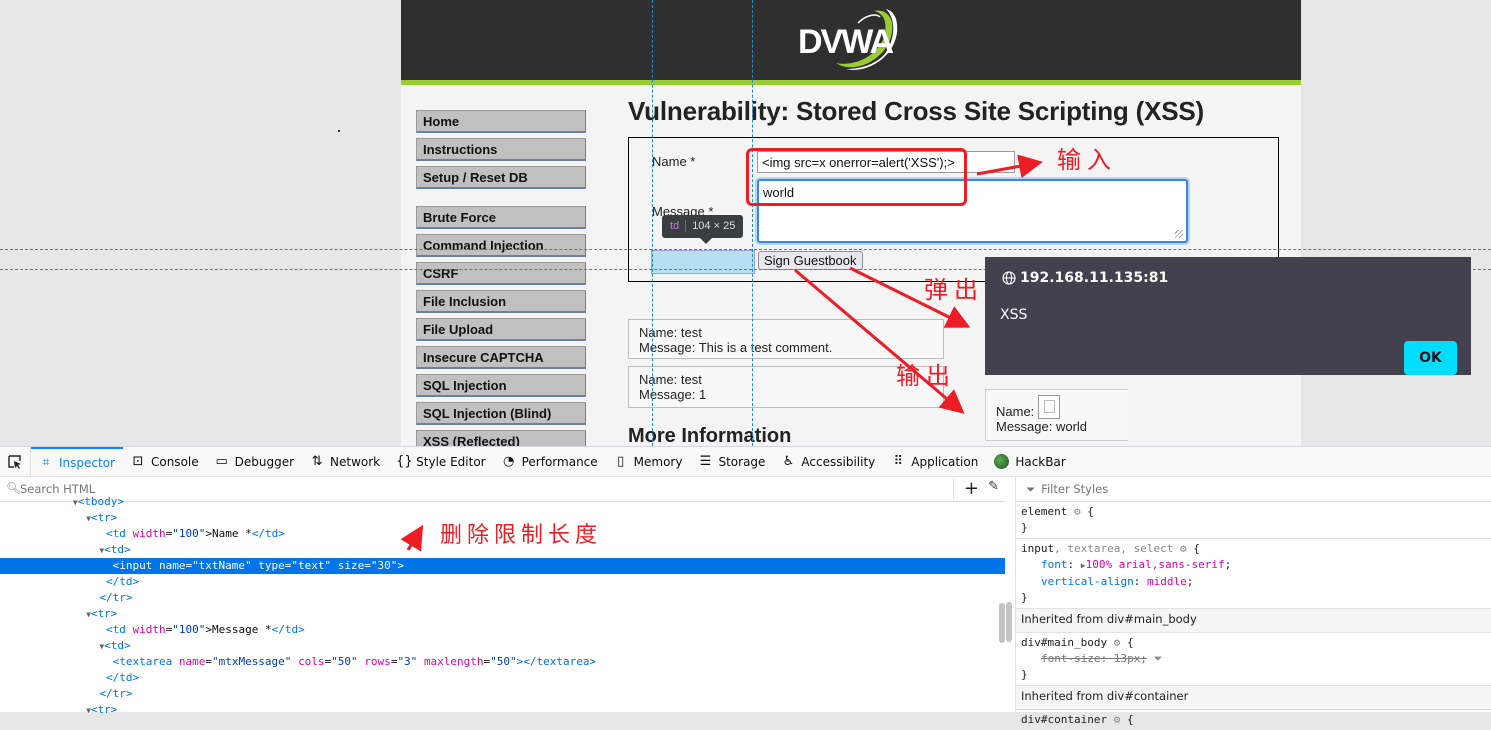  I want to click on css-rule-main-body: div#main_body ⚙ { font-size: 13px; ⏷ }, so click(1253, 659).